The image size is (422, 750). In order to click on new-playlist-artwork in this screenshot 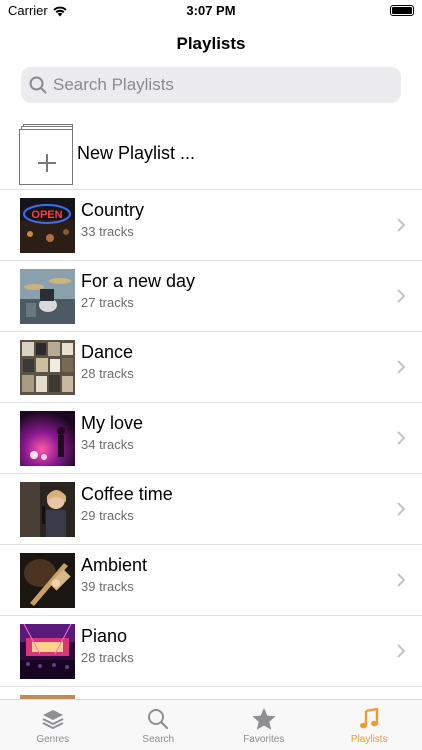, I will do `click(46, 154)`.